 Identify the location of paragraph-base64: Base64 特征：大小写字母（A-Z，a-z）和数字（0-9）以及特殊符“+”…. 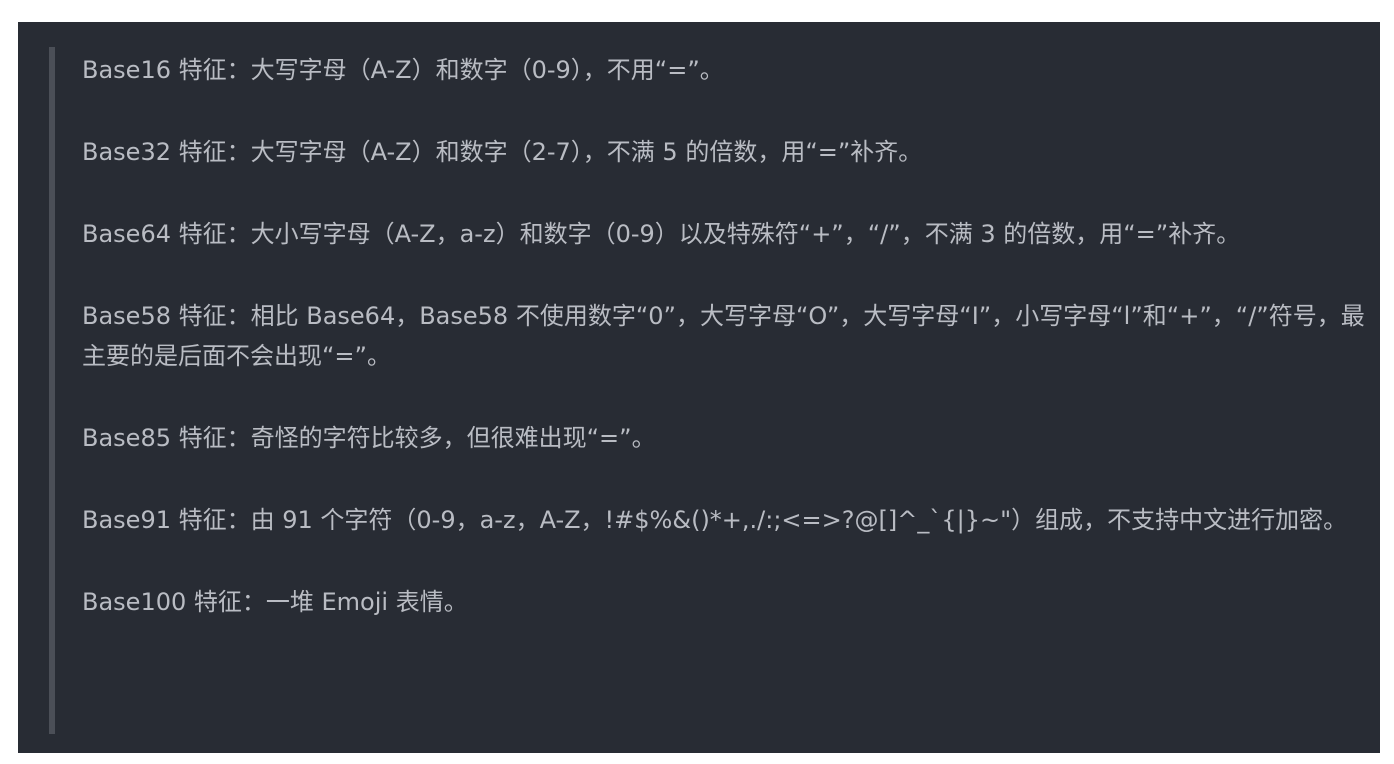
(661, 234).